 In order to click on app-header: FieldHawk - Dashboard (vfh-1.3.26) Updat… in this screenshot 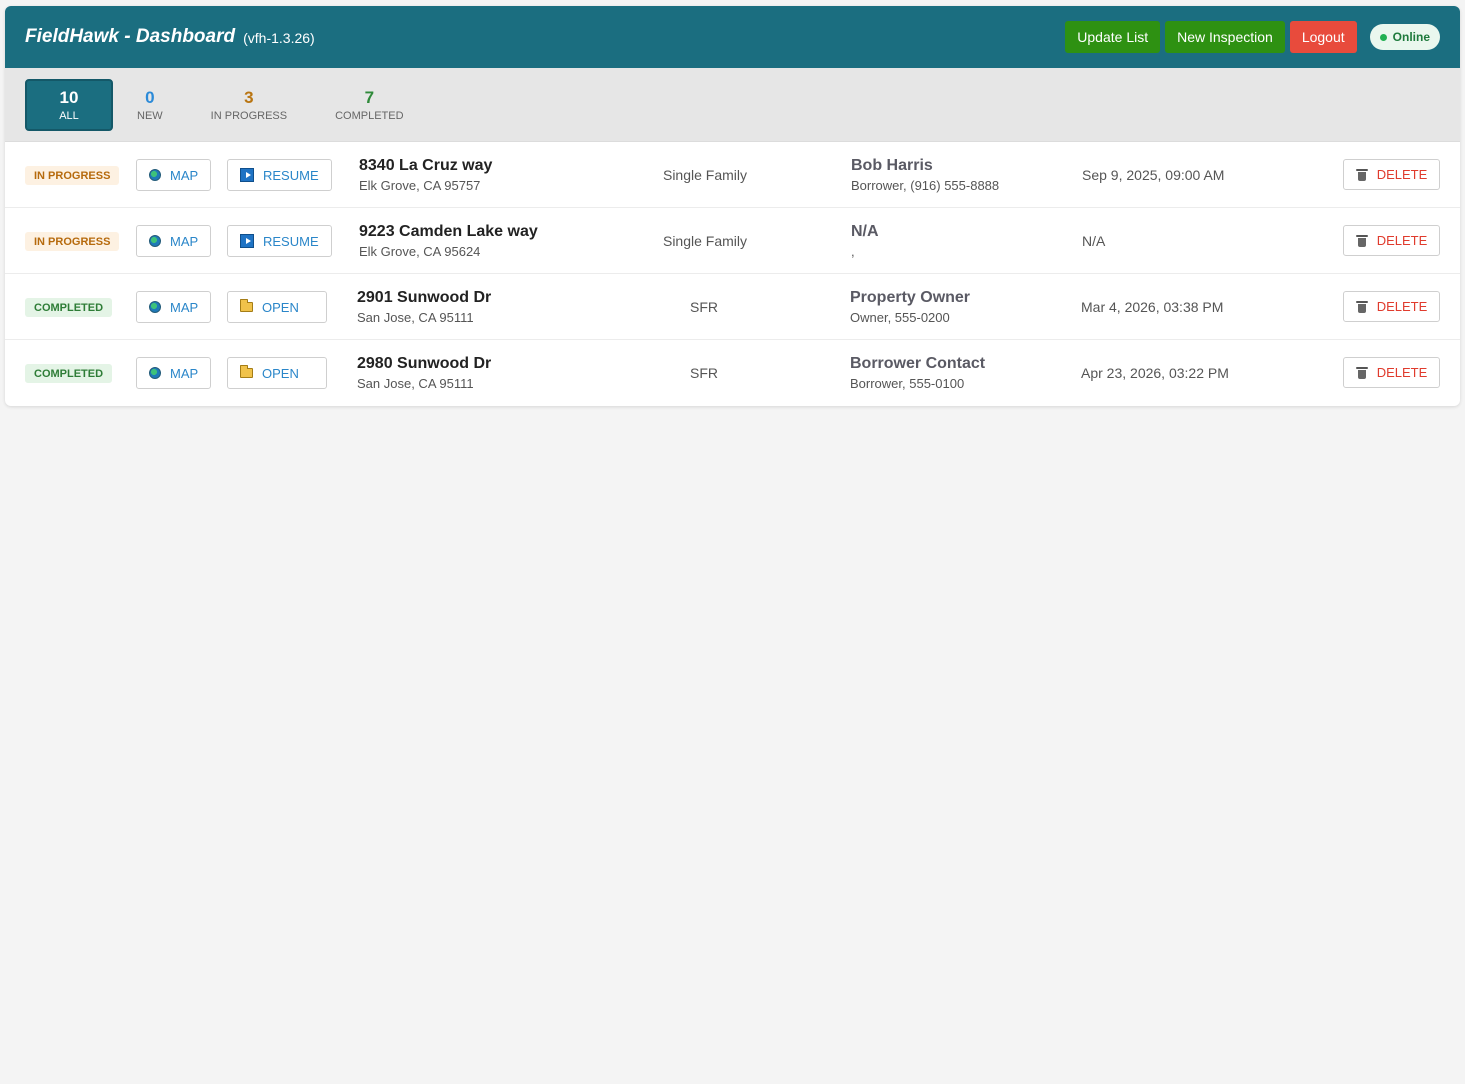, I will do `click(732, 37)`.